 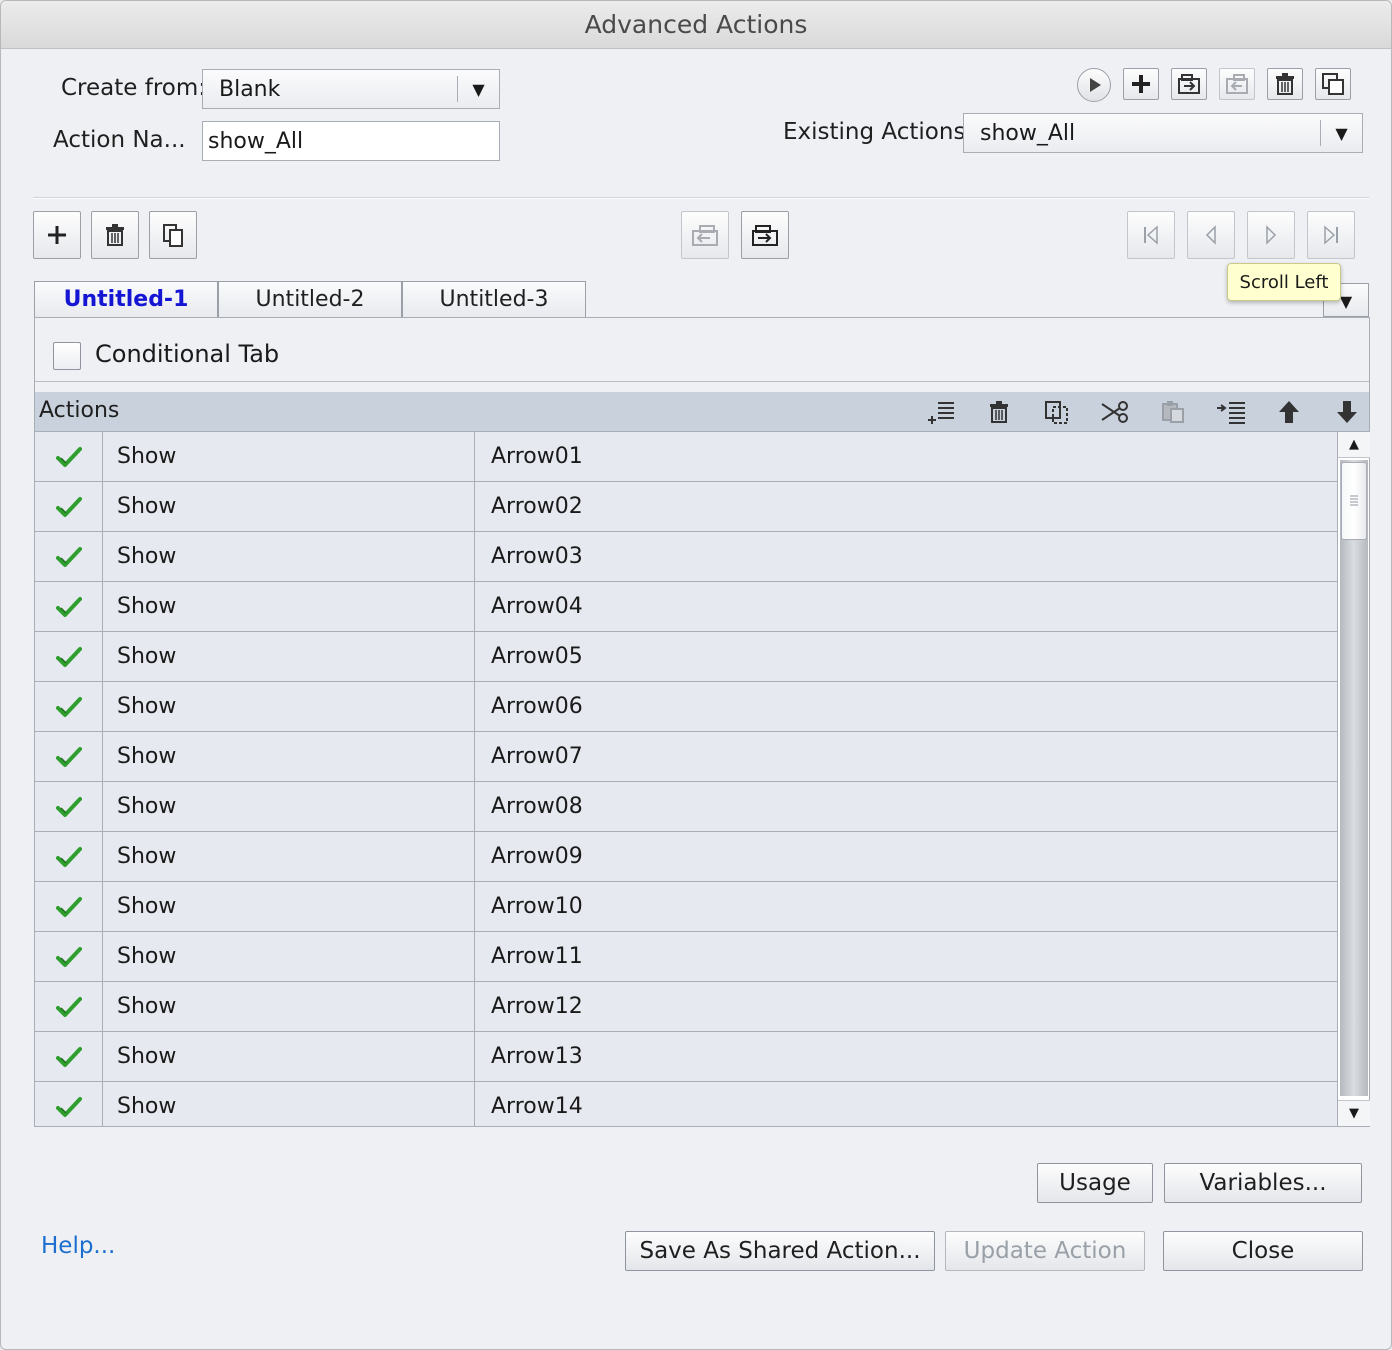 What do you see at coordinates (1341, 133) in the screenshot?
I see `chevron-down-icon: ▼` at bounding box center [1341, 133].